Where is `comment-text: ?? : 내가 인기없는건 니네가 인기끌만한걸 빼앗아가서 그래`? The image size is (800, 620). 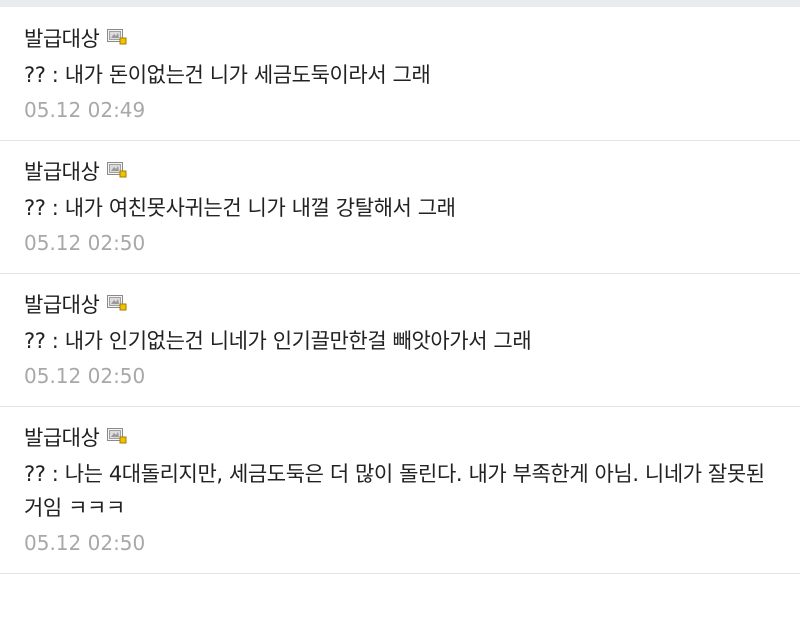
comment-text: ?? : 내가 인기없는건 니네가 인기끌만한걸 빼앗아가서 그래 is located at coordinates (278, 341).